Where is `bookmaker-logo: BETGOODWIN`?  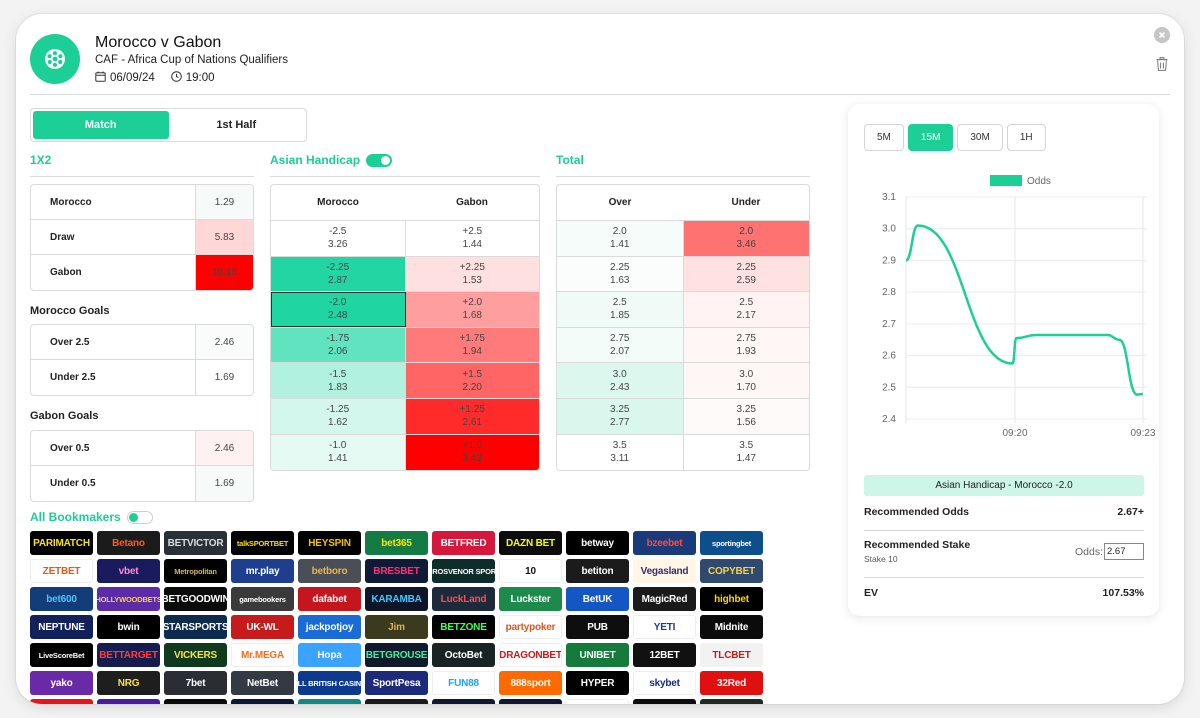 bookmaker-logo: BETGOODWIN is located at coordinates (195, 599).